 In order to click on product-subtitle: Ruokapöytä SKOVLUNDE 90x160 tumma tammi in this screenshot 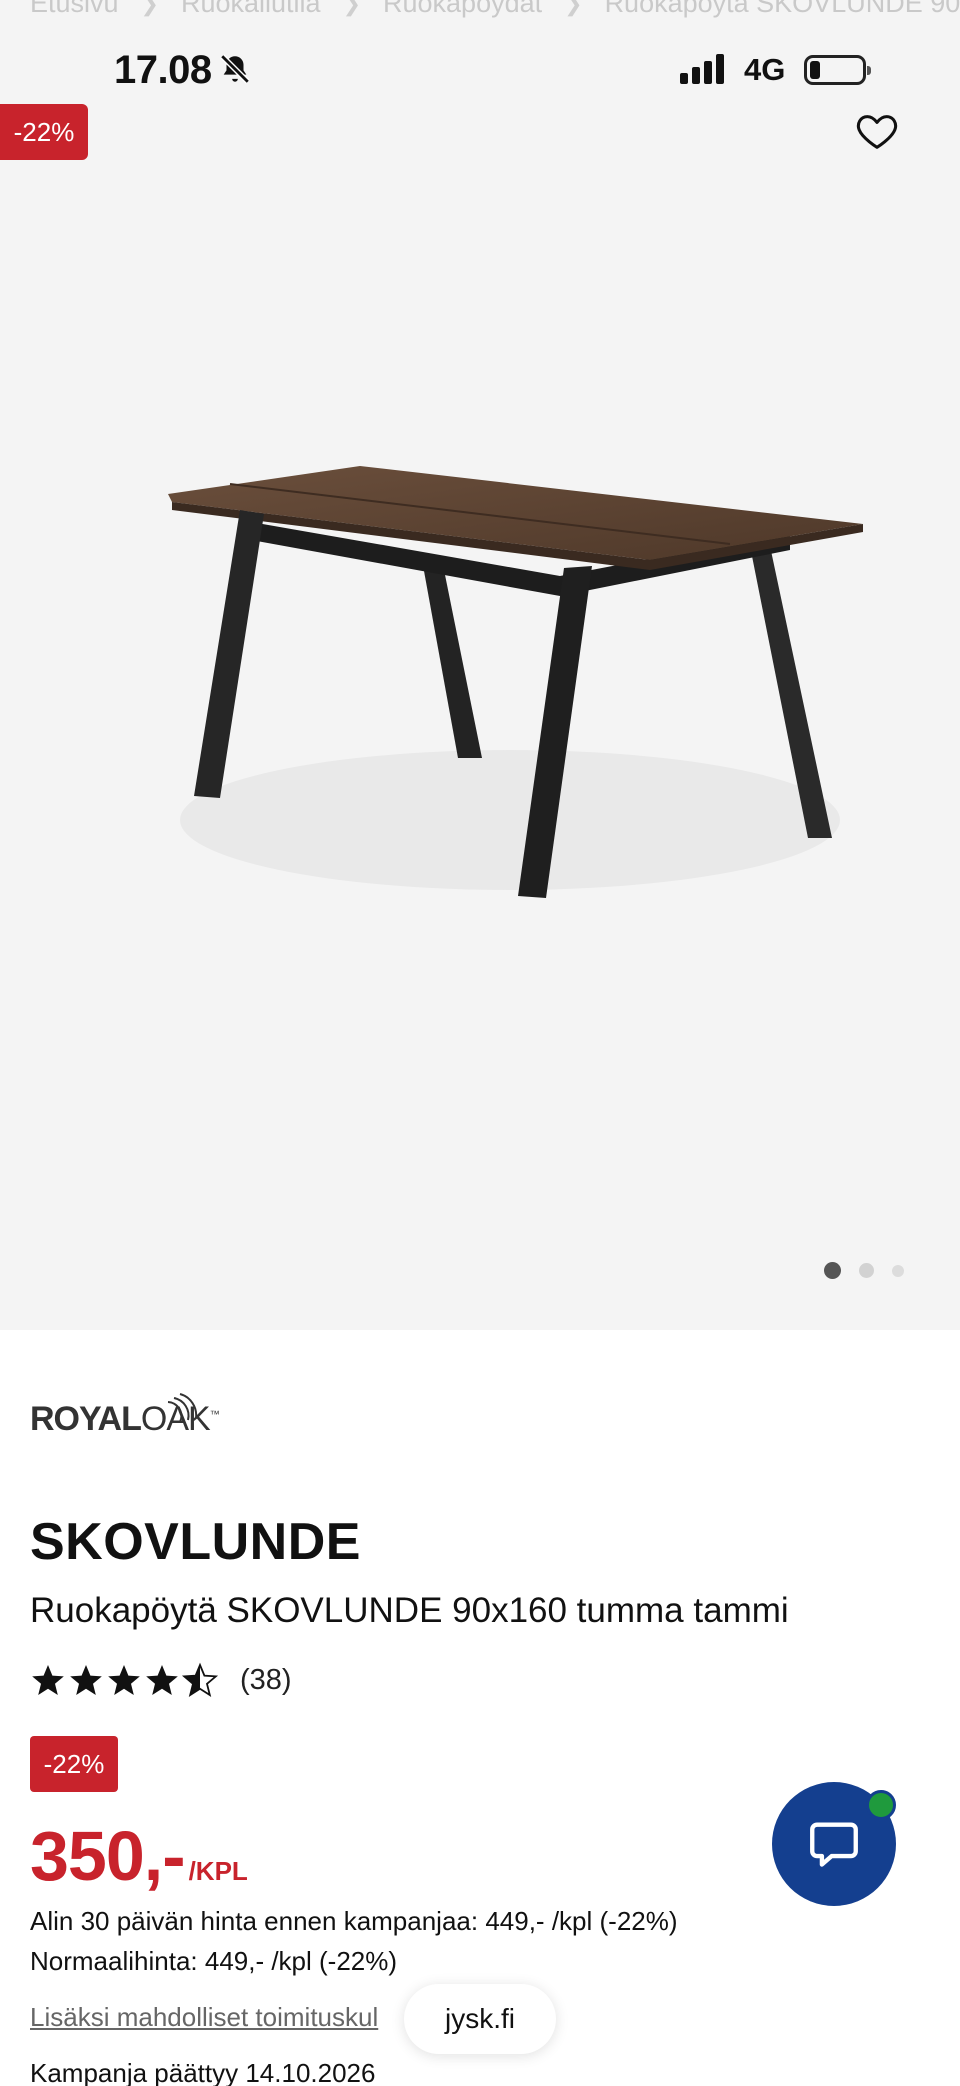, I will do `click(409, 1610)`.